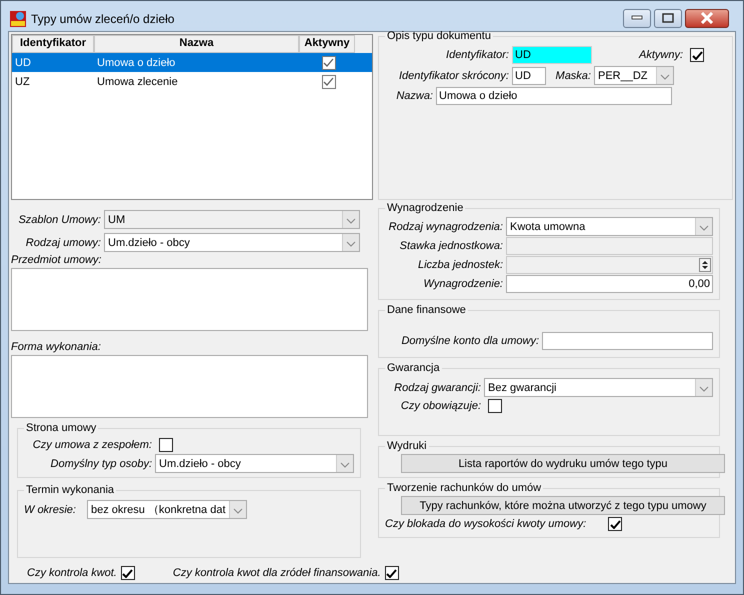 Image resolution: width=744 pixels, height=595 pixels. What do you see at coordinates (477, 55) in the screenshot?
I see `field-label: Identyfikator:` at bounding box center [477, 55].